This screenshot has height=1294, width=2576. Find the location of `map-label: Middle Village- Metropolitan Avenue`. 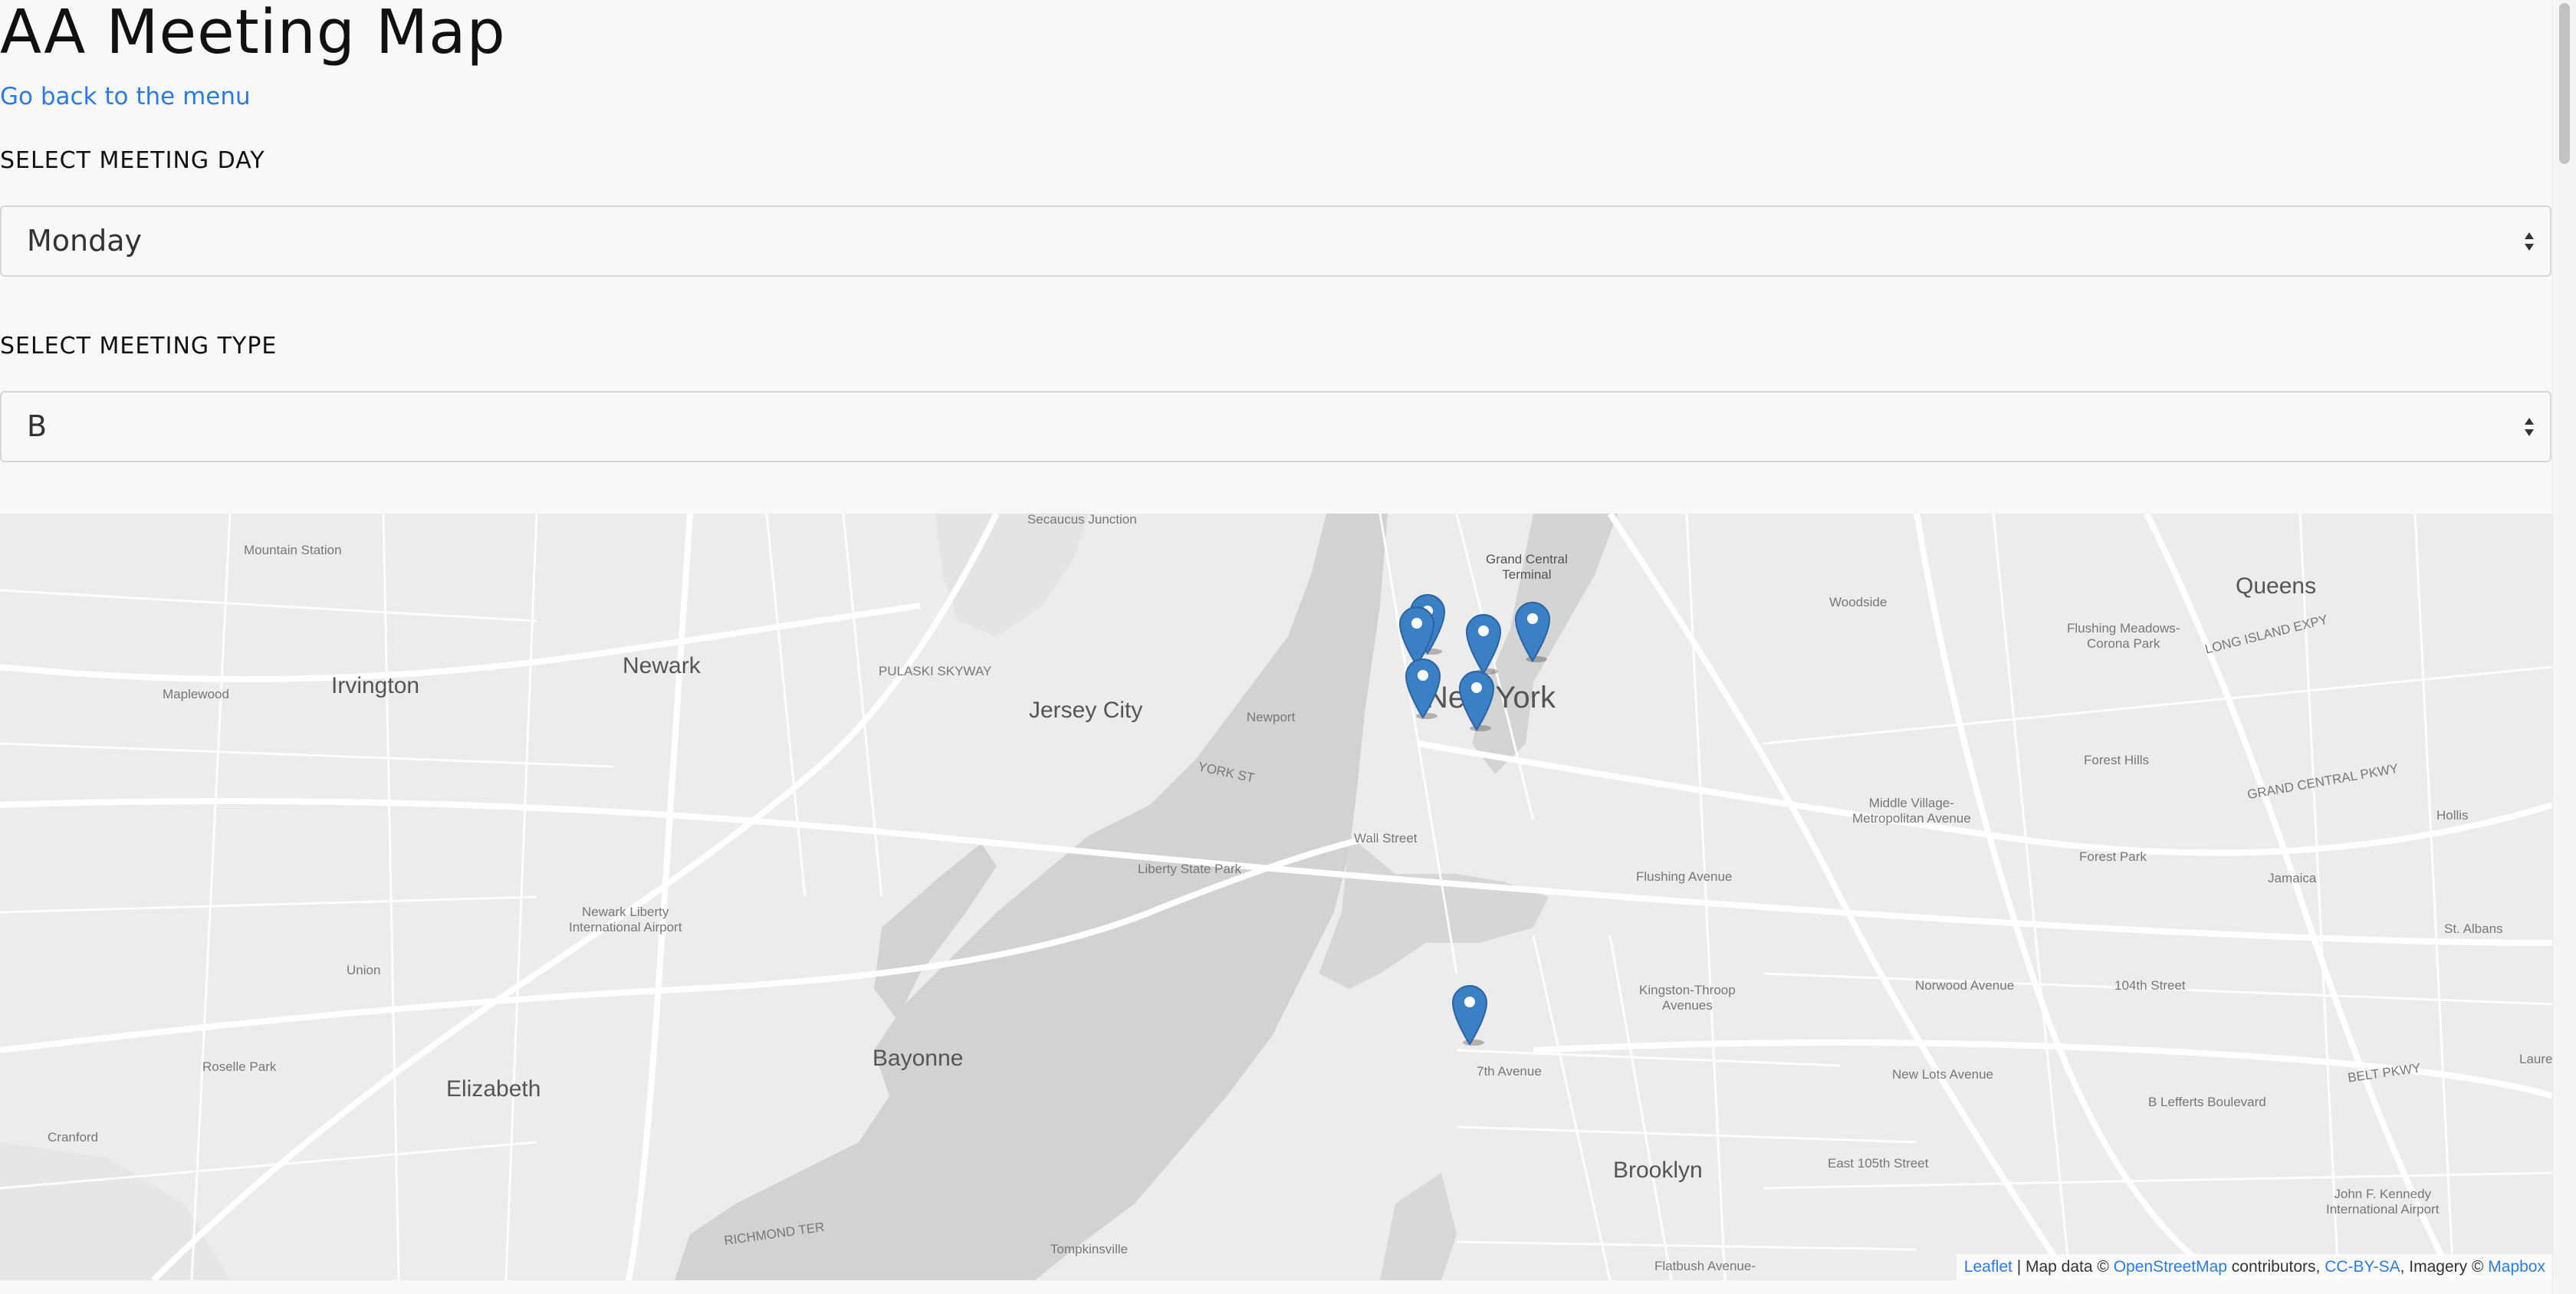

map-label: Middle Village- Metropolitan Avenue is located at coordinates (1912, 811).